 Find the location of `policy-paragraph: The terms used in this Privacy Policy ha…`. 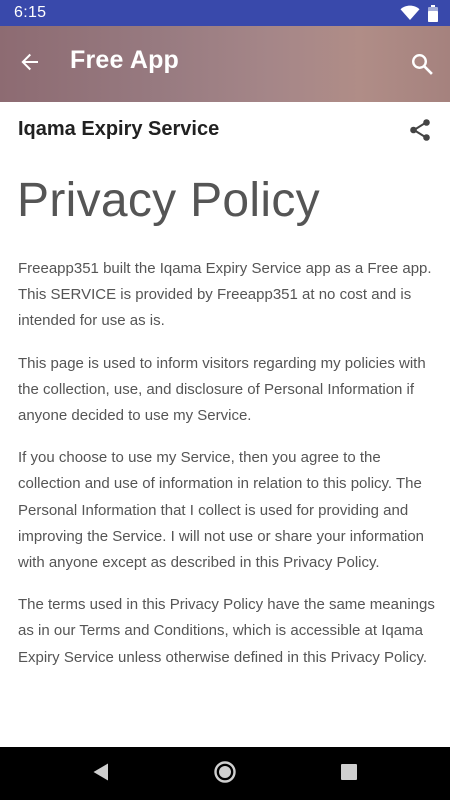

policy-paragraph: The terms used in this Privacy Policy ha… is located at coordinates (226, 631).